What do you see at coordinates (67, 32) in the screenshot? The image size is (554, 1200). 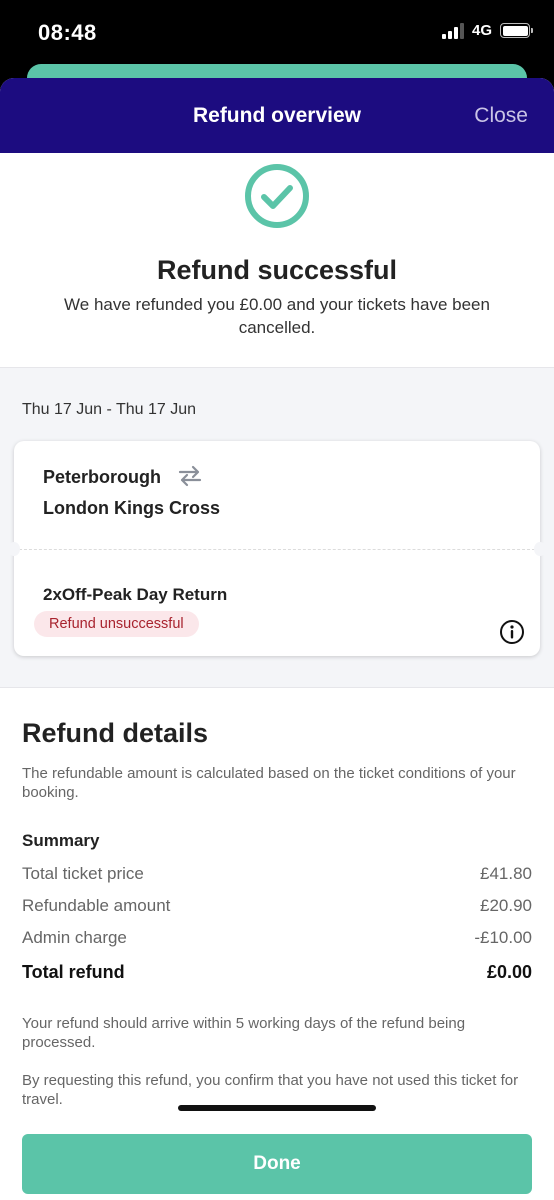 I see `status-time: 08:48` at bounding box center [67, 32].